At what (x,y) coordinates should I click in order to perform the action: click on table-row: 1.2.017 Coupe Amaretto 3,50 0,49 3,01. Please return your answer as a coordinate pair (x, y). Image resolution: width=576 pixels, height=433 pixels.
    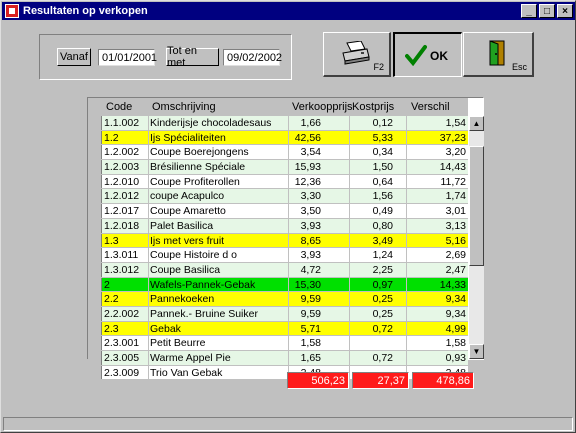
    Looking at the image, I should click on (278, 211).